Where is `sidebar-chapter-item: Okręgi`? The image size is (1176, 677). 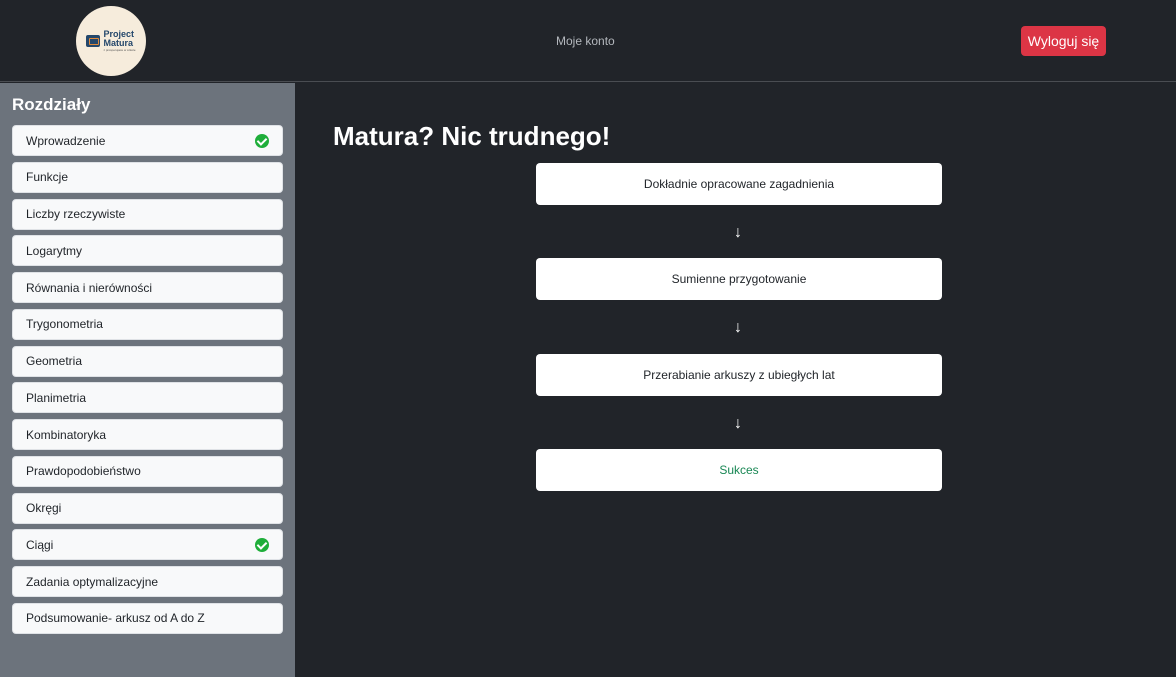 sidebar-chapter-item: Okręgi is located at coordinates (147, 508).